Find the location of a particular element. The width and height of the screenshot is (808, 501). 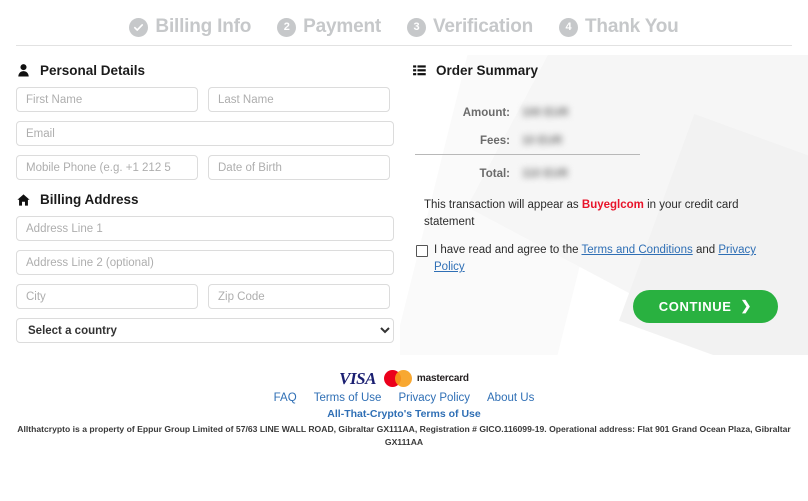

section-title: Billing Address is located at coordinates (89, 199).